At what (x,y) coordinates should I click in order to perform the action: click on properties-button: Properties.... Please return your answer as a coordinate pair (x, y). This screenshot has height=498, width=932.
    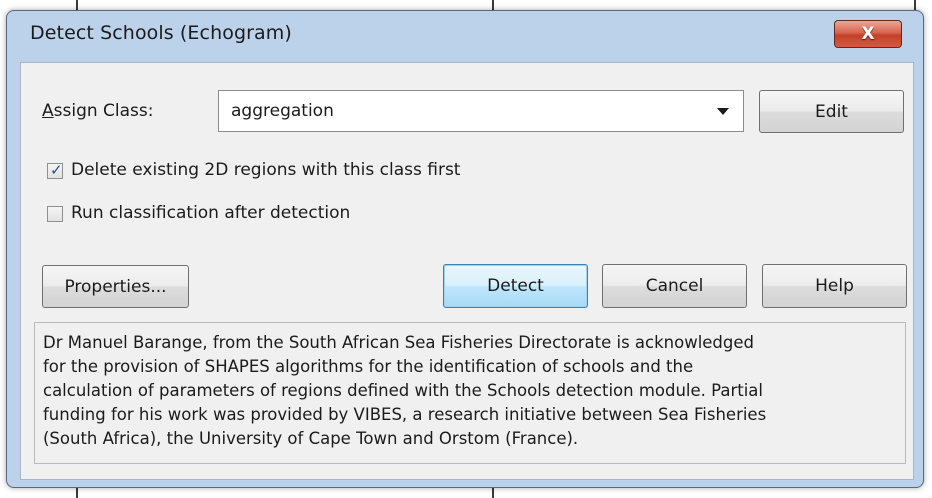
    Looking at the image, I should click on (115, 286).